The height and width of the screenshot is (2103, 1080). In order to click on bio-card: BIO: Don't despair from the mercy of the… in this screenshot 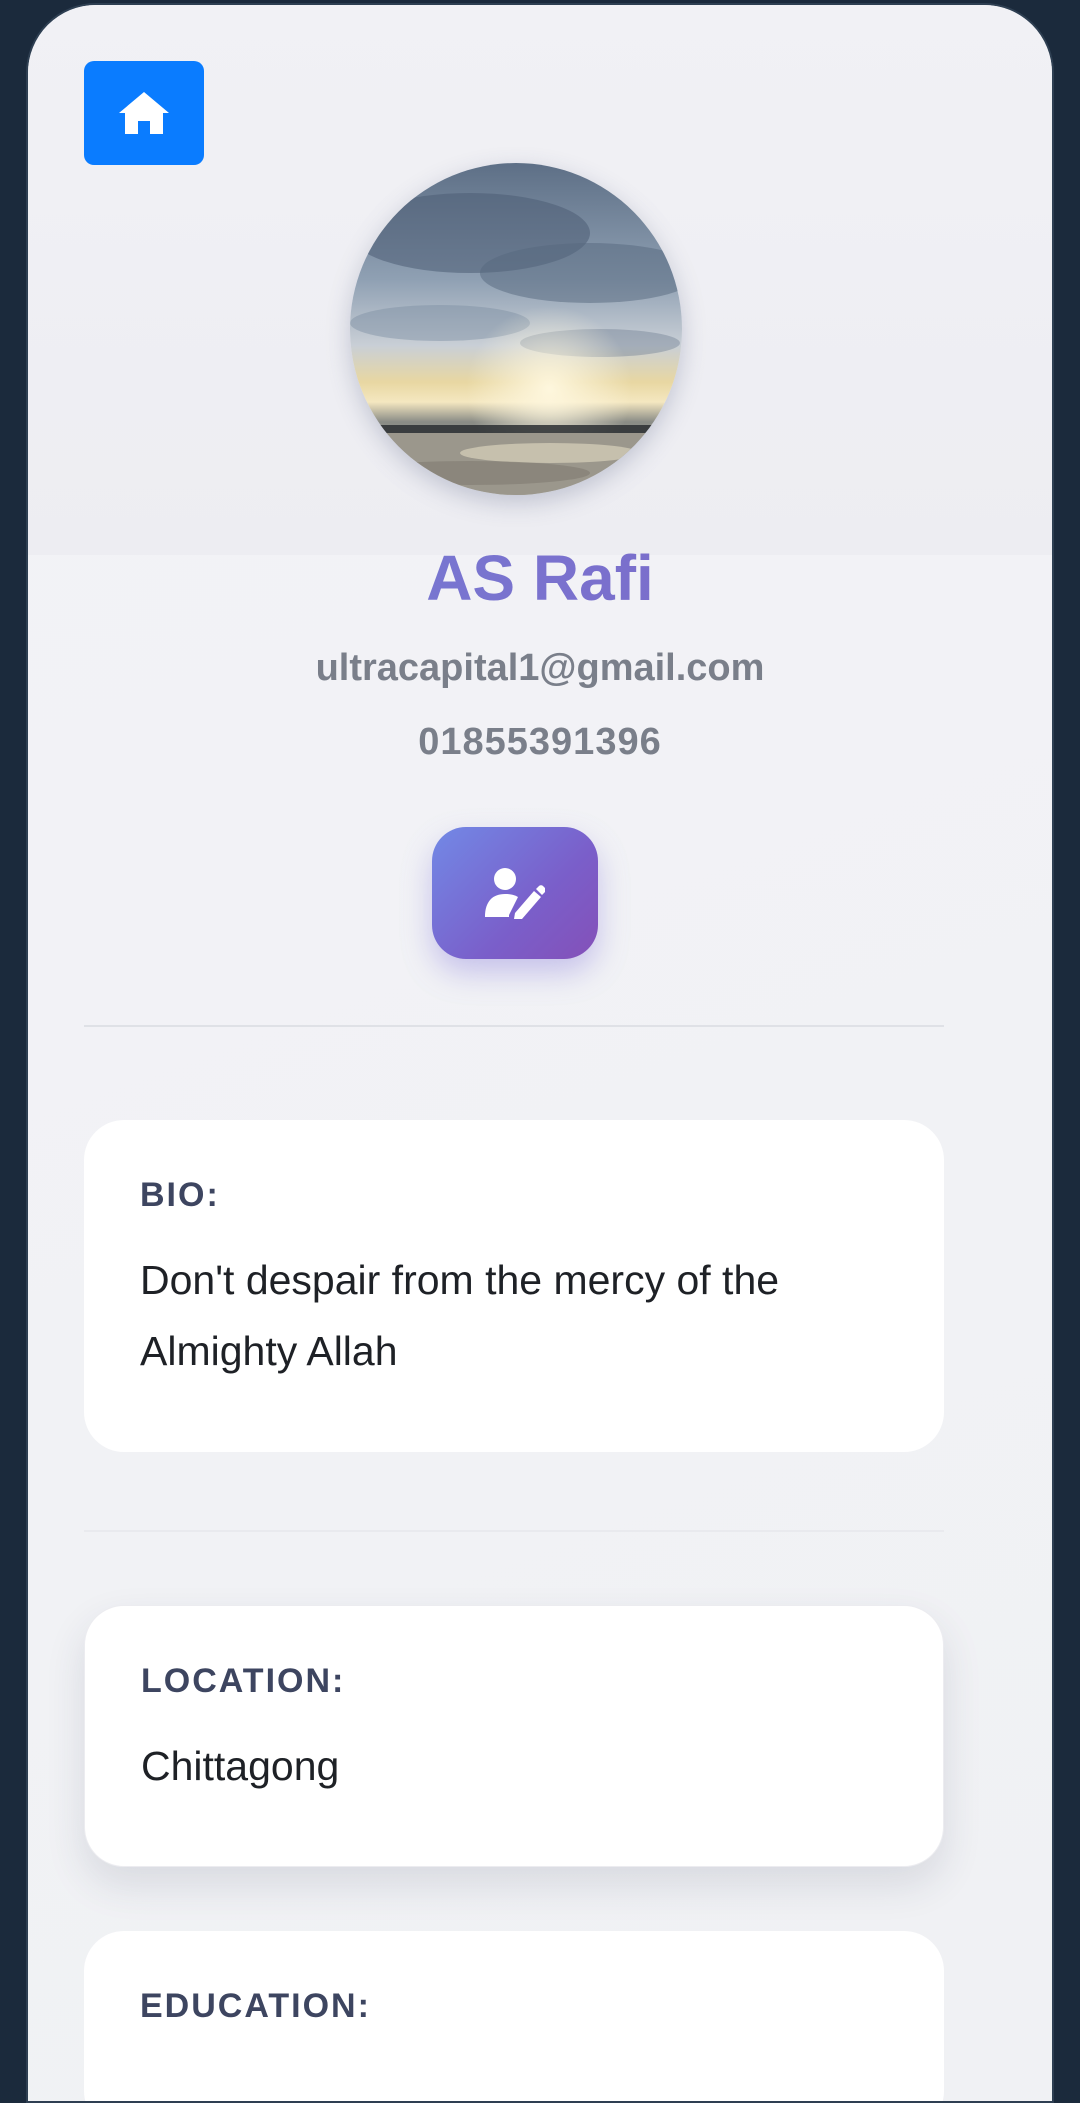, I will do `click(514, 1286)`.